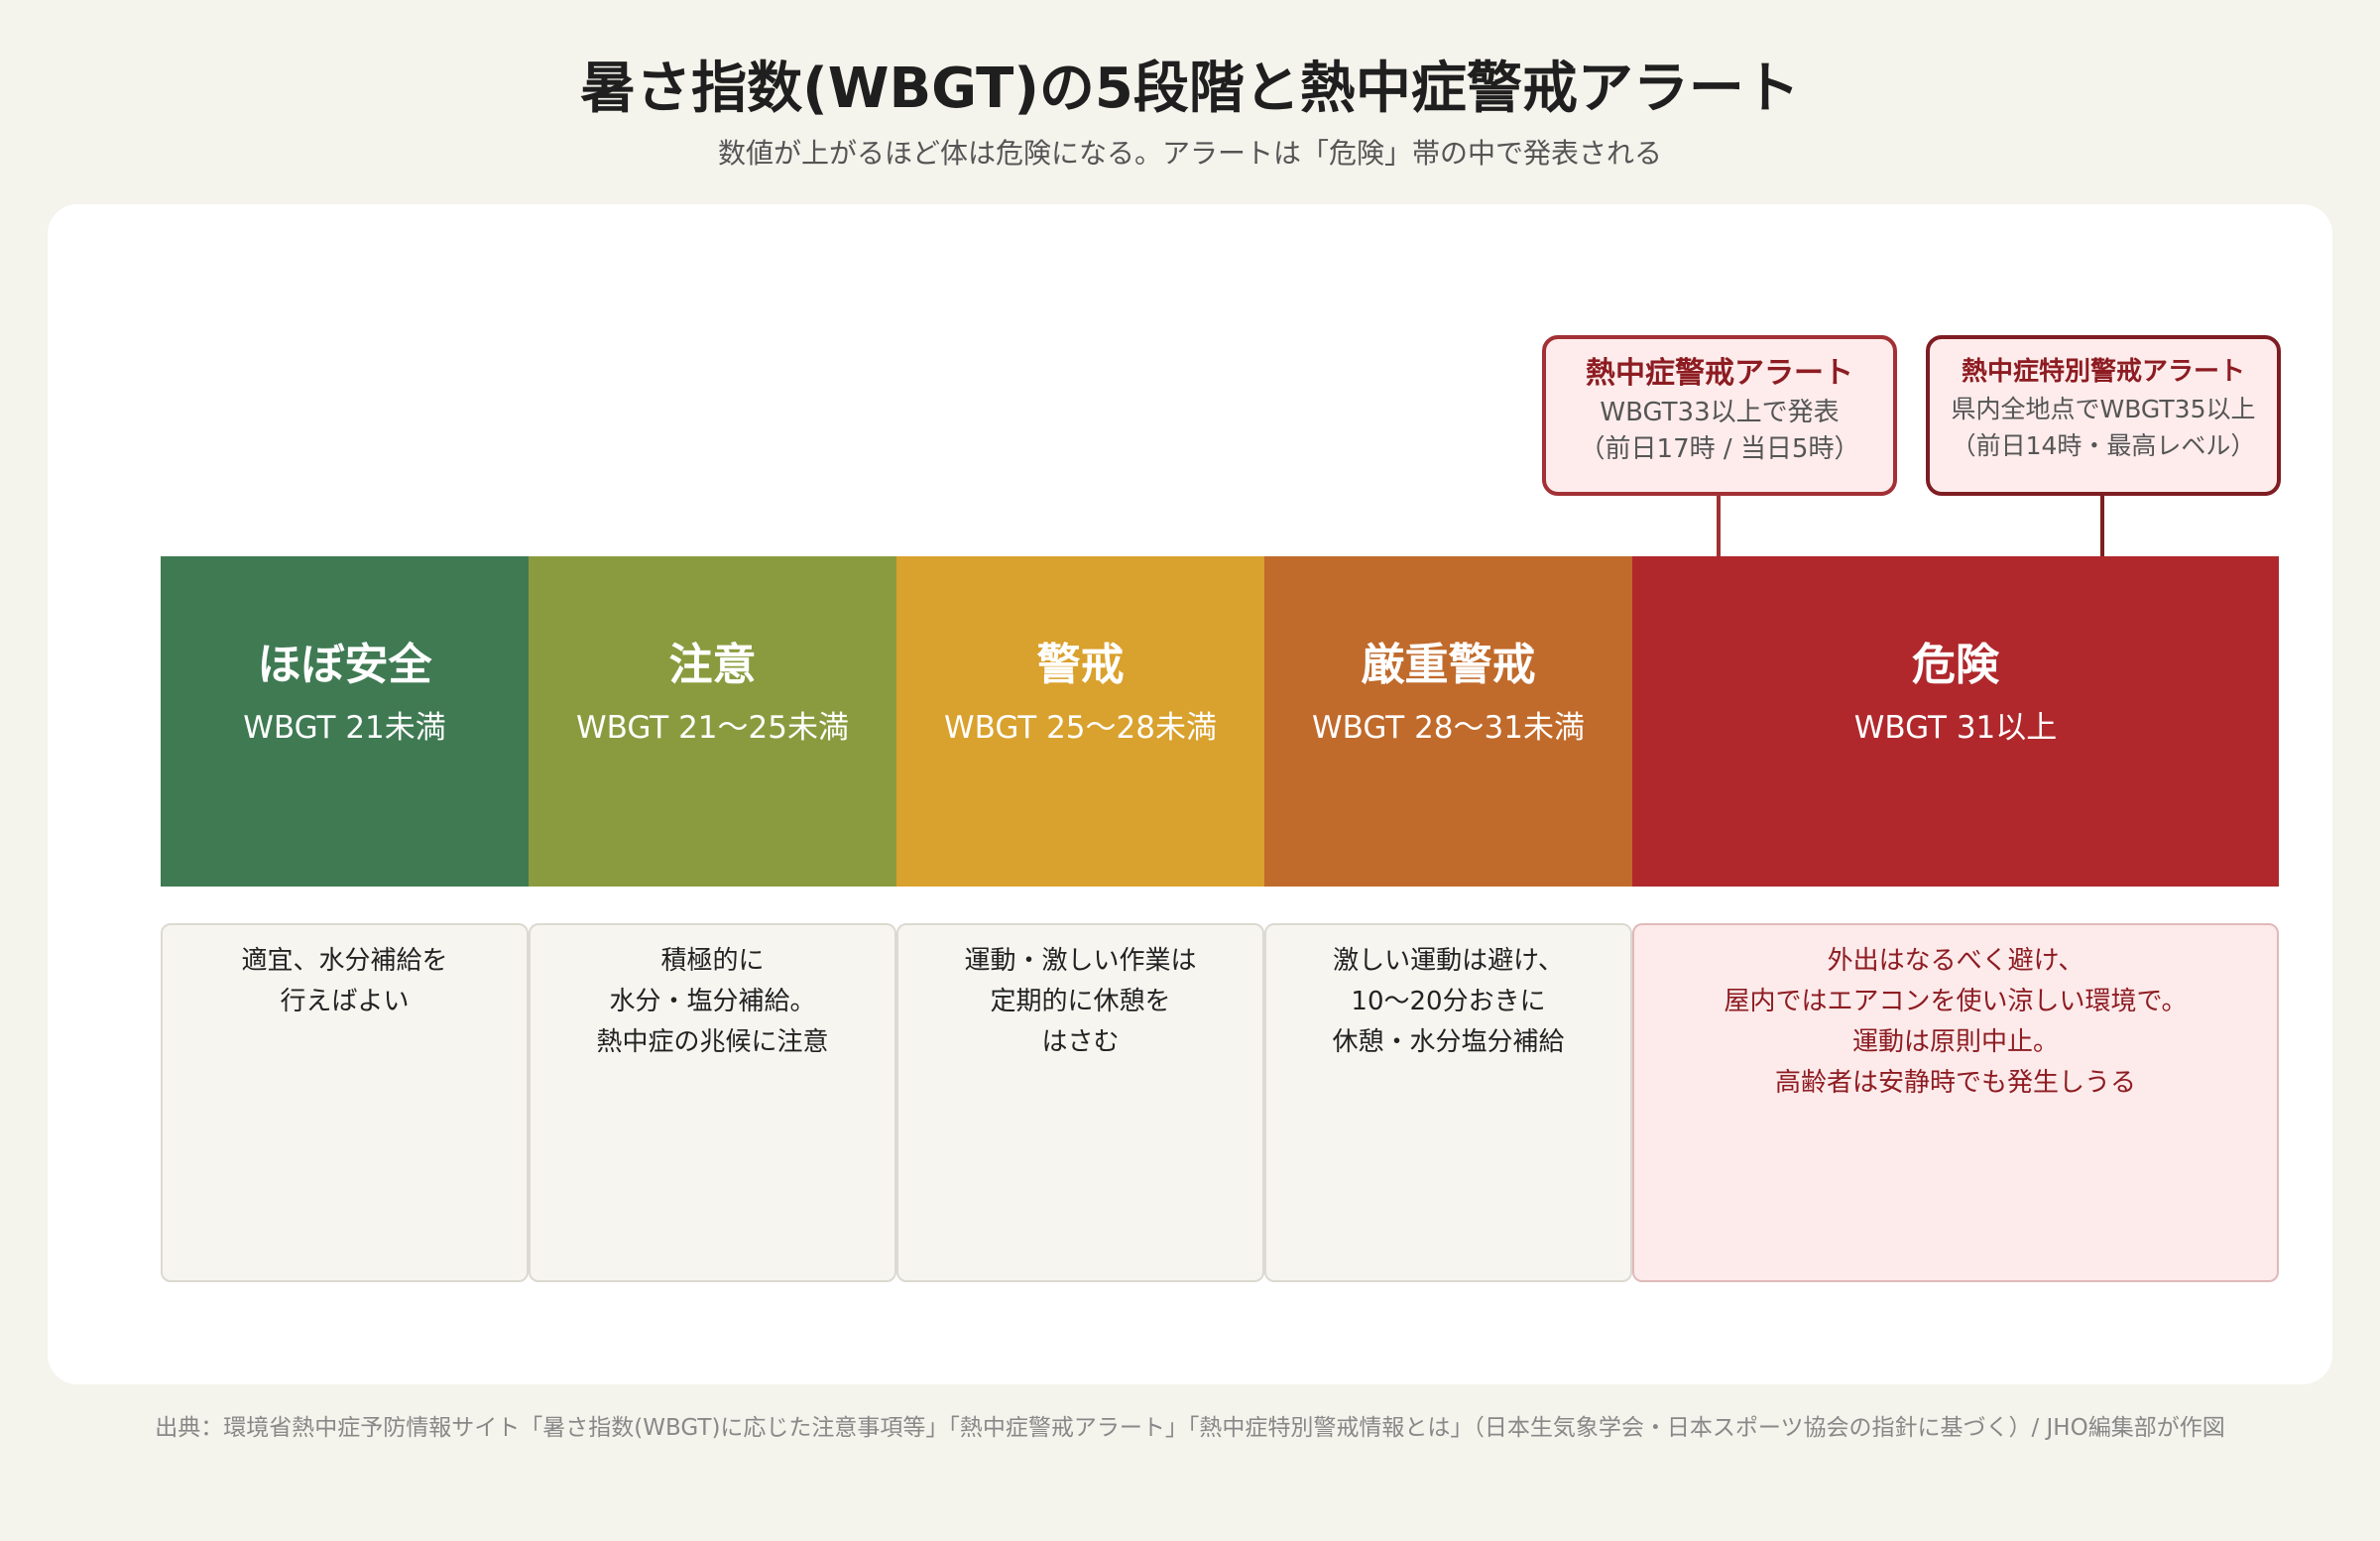 This screenshot has height=1541, width=2380. Describe the element at coordinates (1448, 1102) in the screenshot. I see `level-description-severe-warning: 激しい運動は避け、 10〜20分おきに 休憩・水分塩分補給` at that location.